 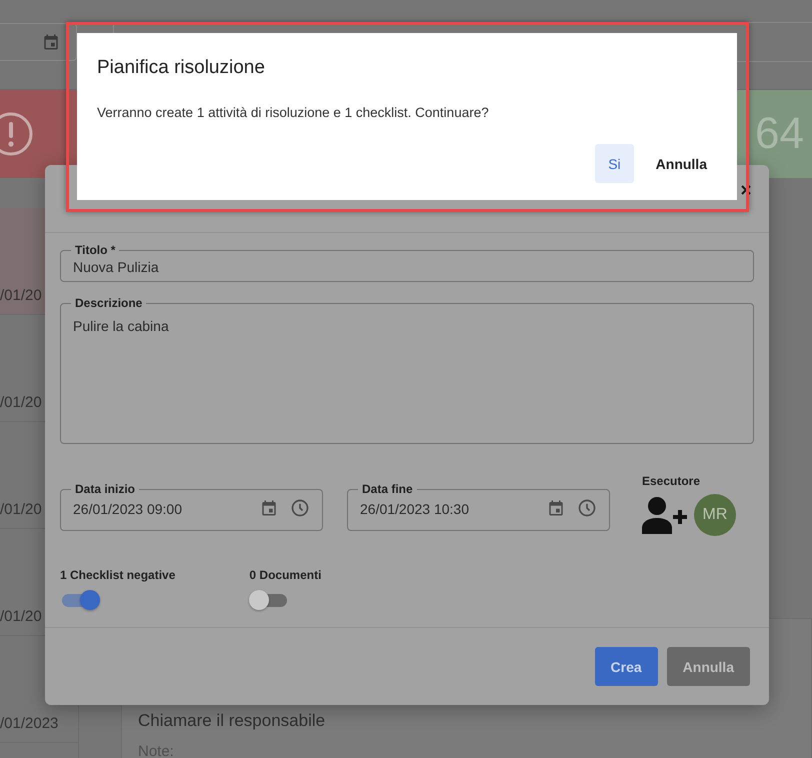 I want to click on field-label: Titolo *, so click(x=95, y=250).